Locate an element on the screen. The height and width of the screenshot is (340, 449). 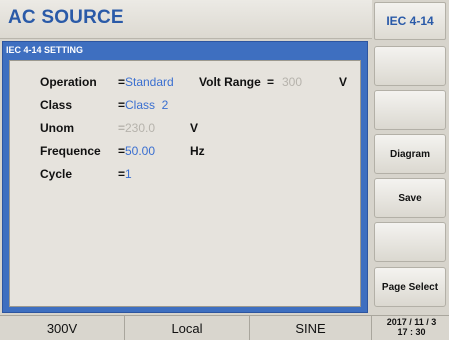
save-button: Save is located at coordinates (410, 198).